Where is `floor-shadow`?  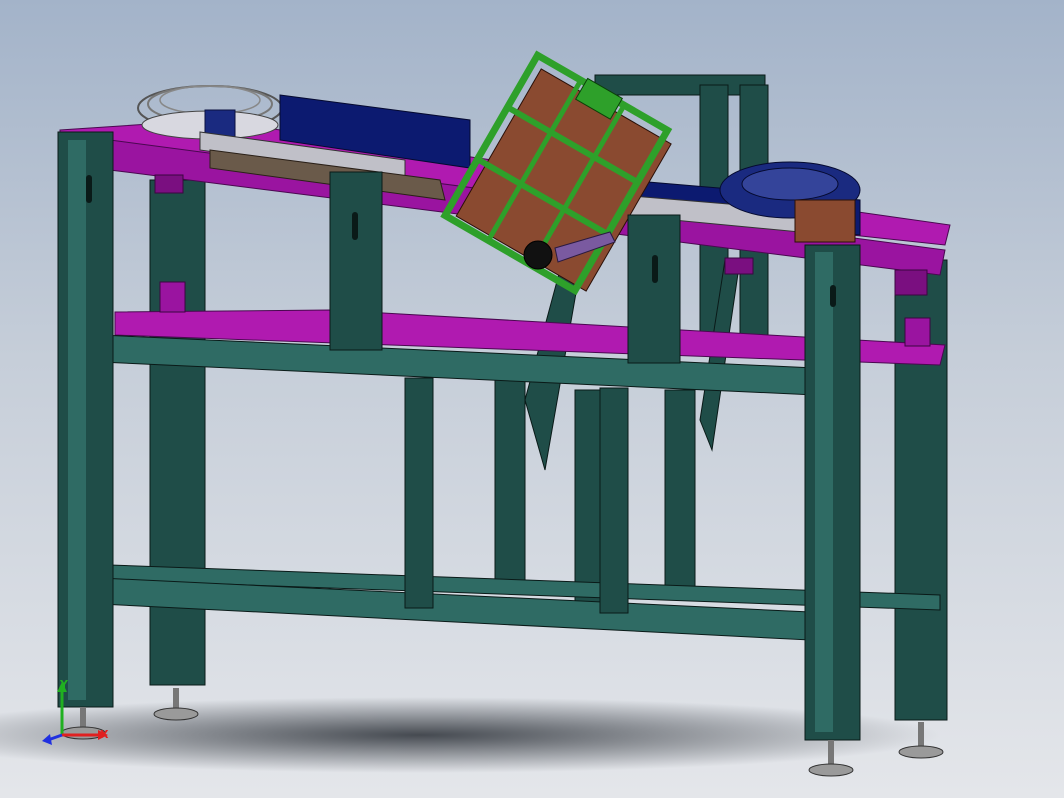
floor-shadow is located at coordinates (470, 735).